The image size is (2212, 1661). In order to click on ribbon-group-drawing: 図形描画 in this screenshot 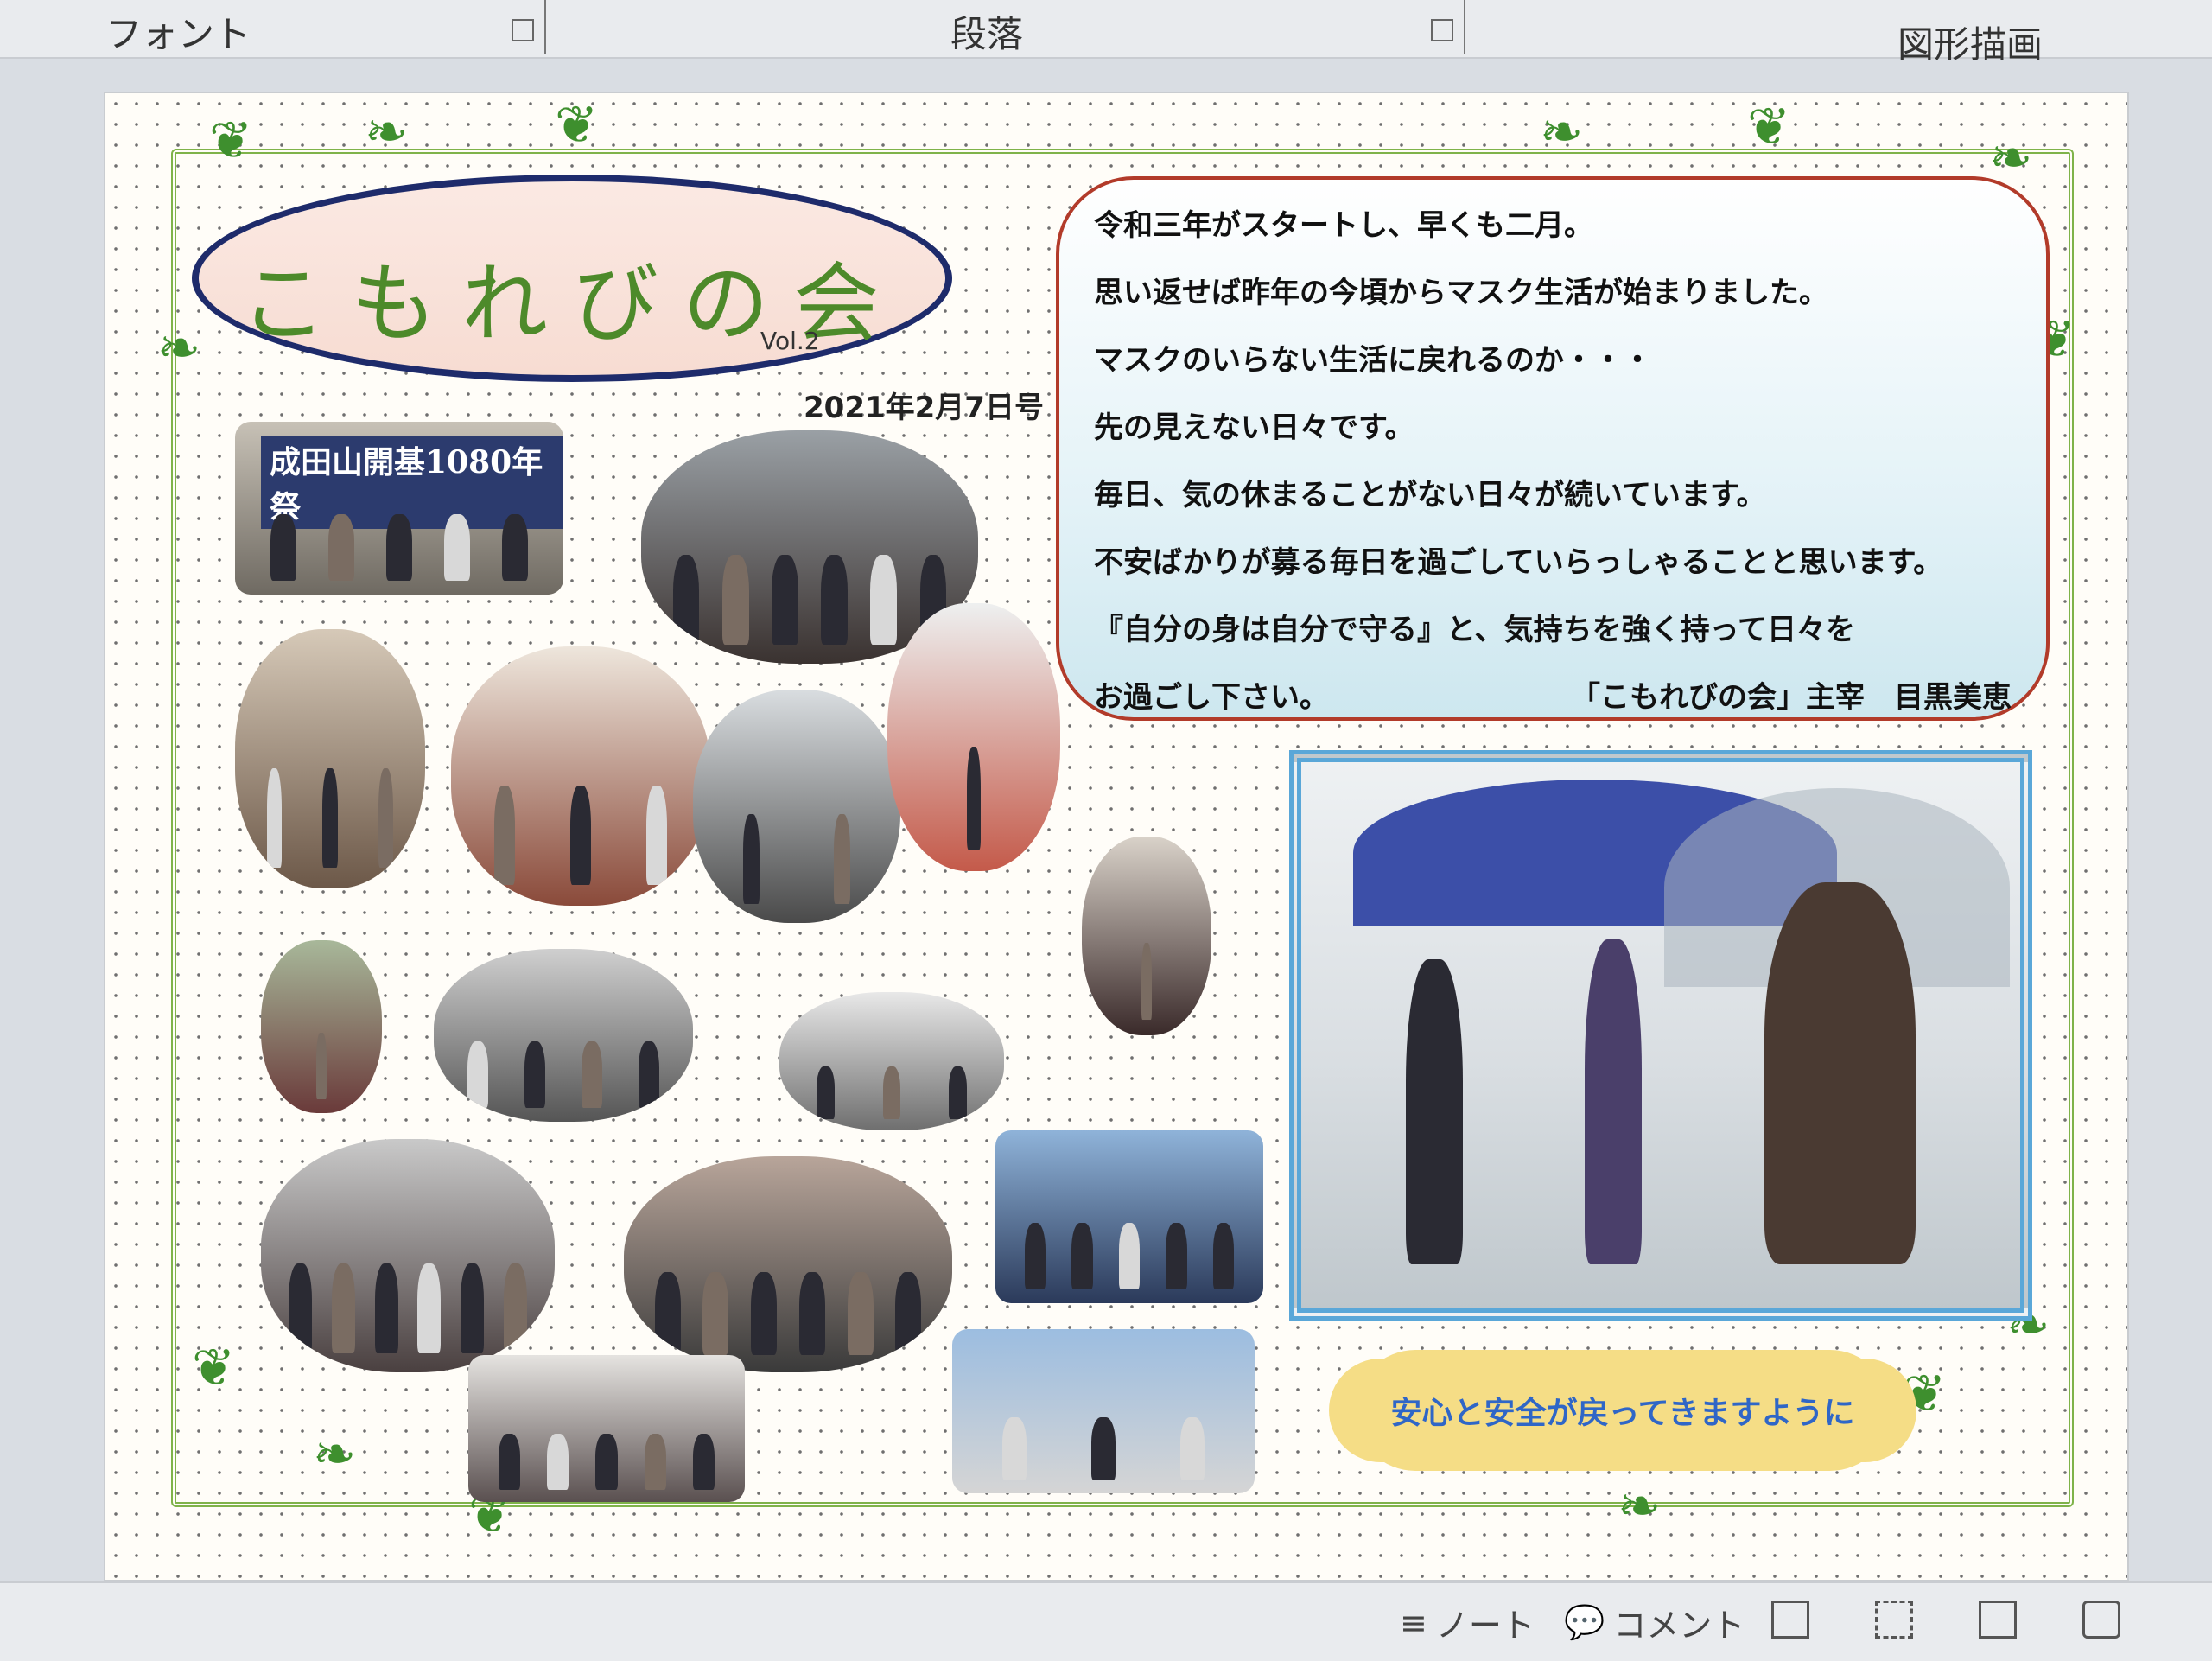, I will do `click(1970, 44)`.